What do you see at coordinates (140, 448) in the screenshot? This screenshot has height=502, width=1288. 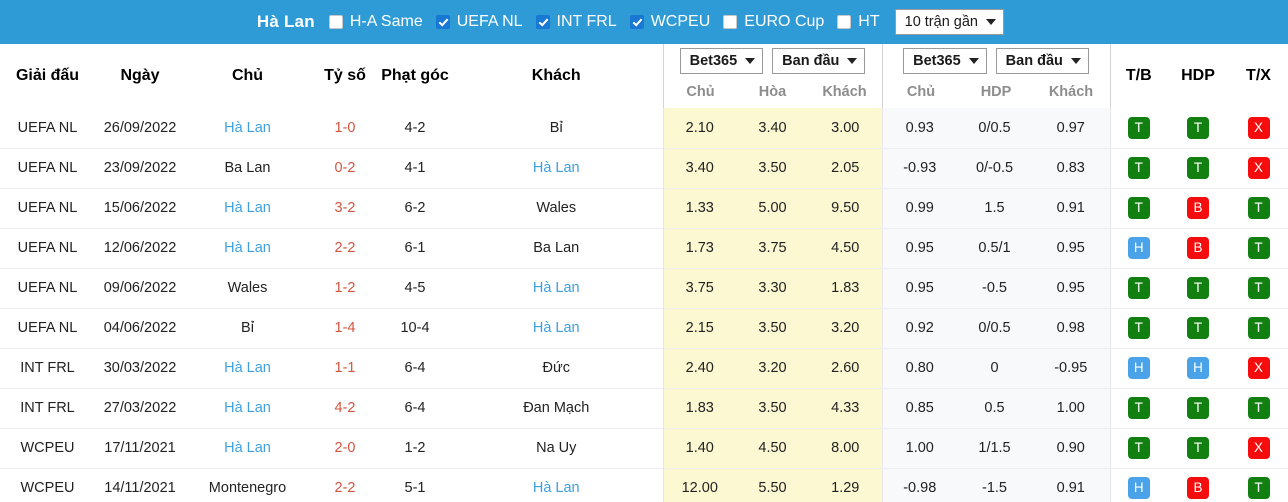 I see `cell-date: 17/11/2021` at bounding box center [140, 448].